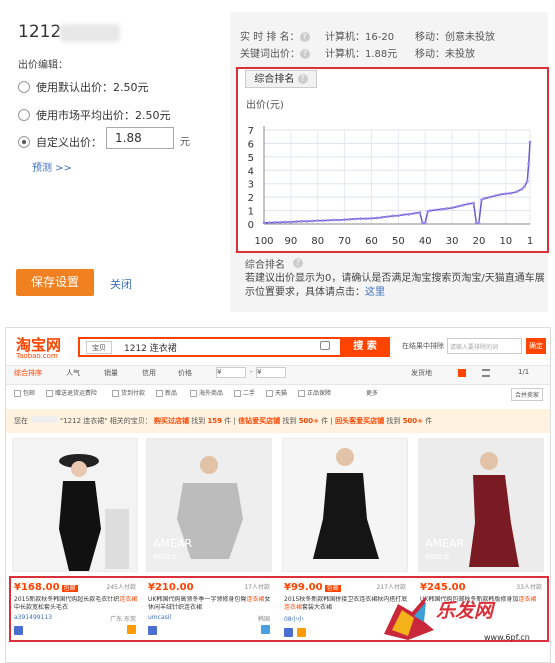 This screenshot has width=555, height=663. What do you see at coordinates (24, 392) in the screenshot?
I see `filter-free-shipping: 包邮` at bounding box center [24, 392].